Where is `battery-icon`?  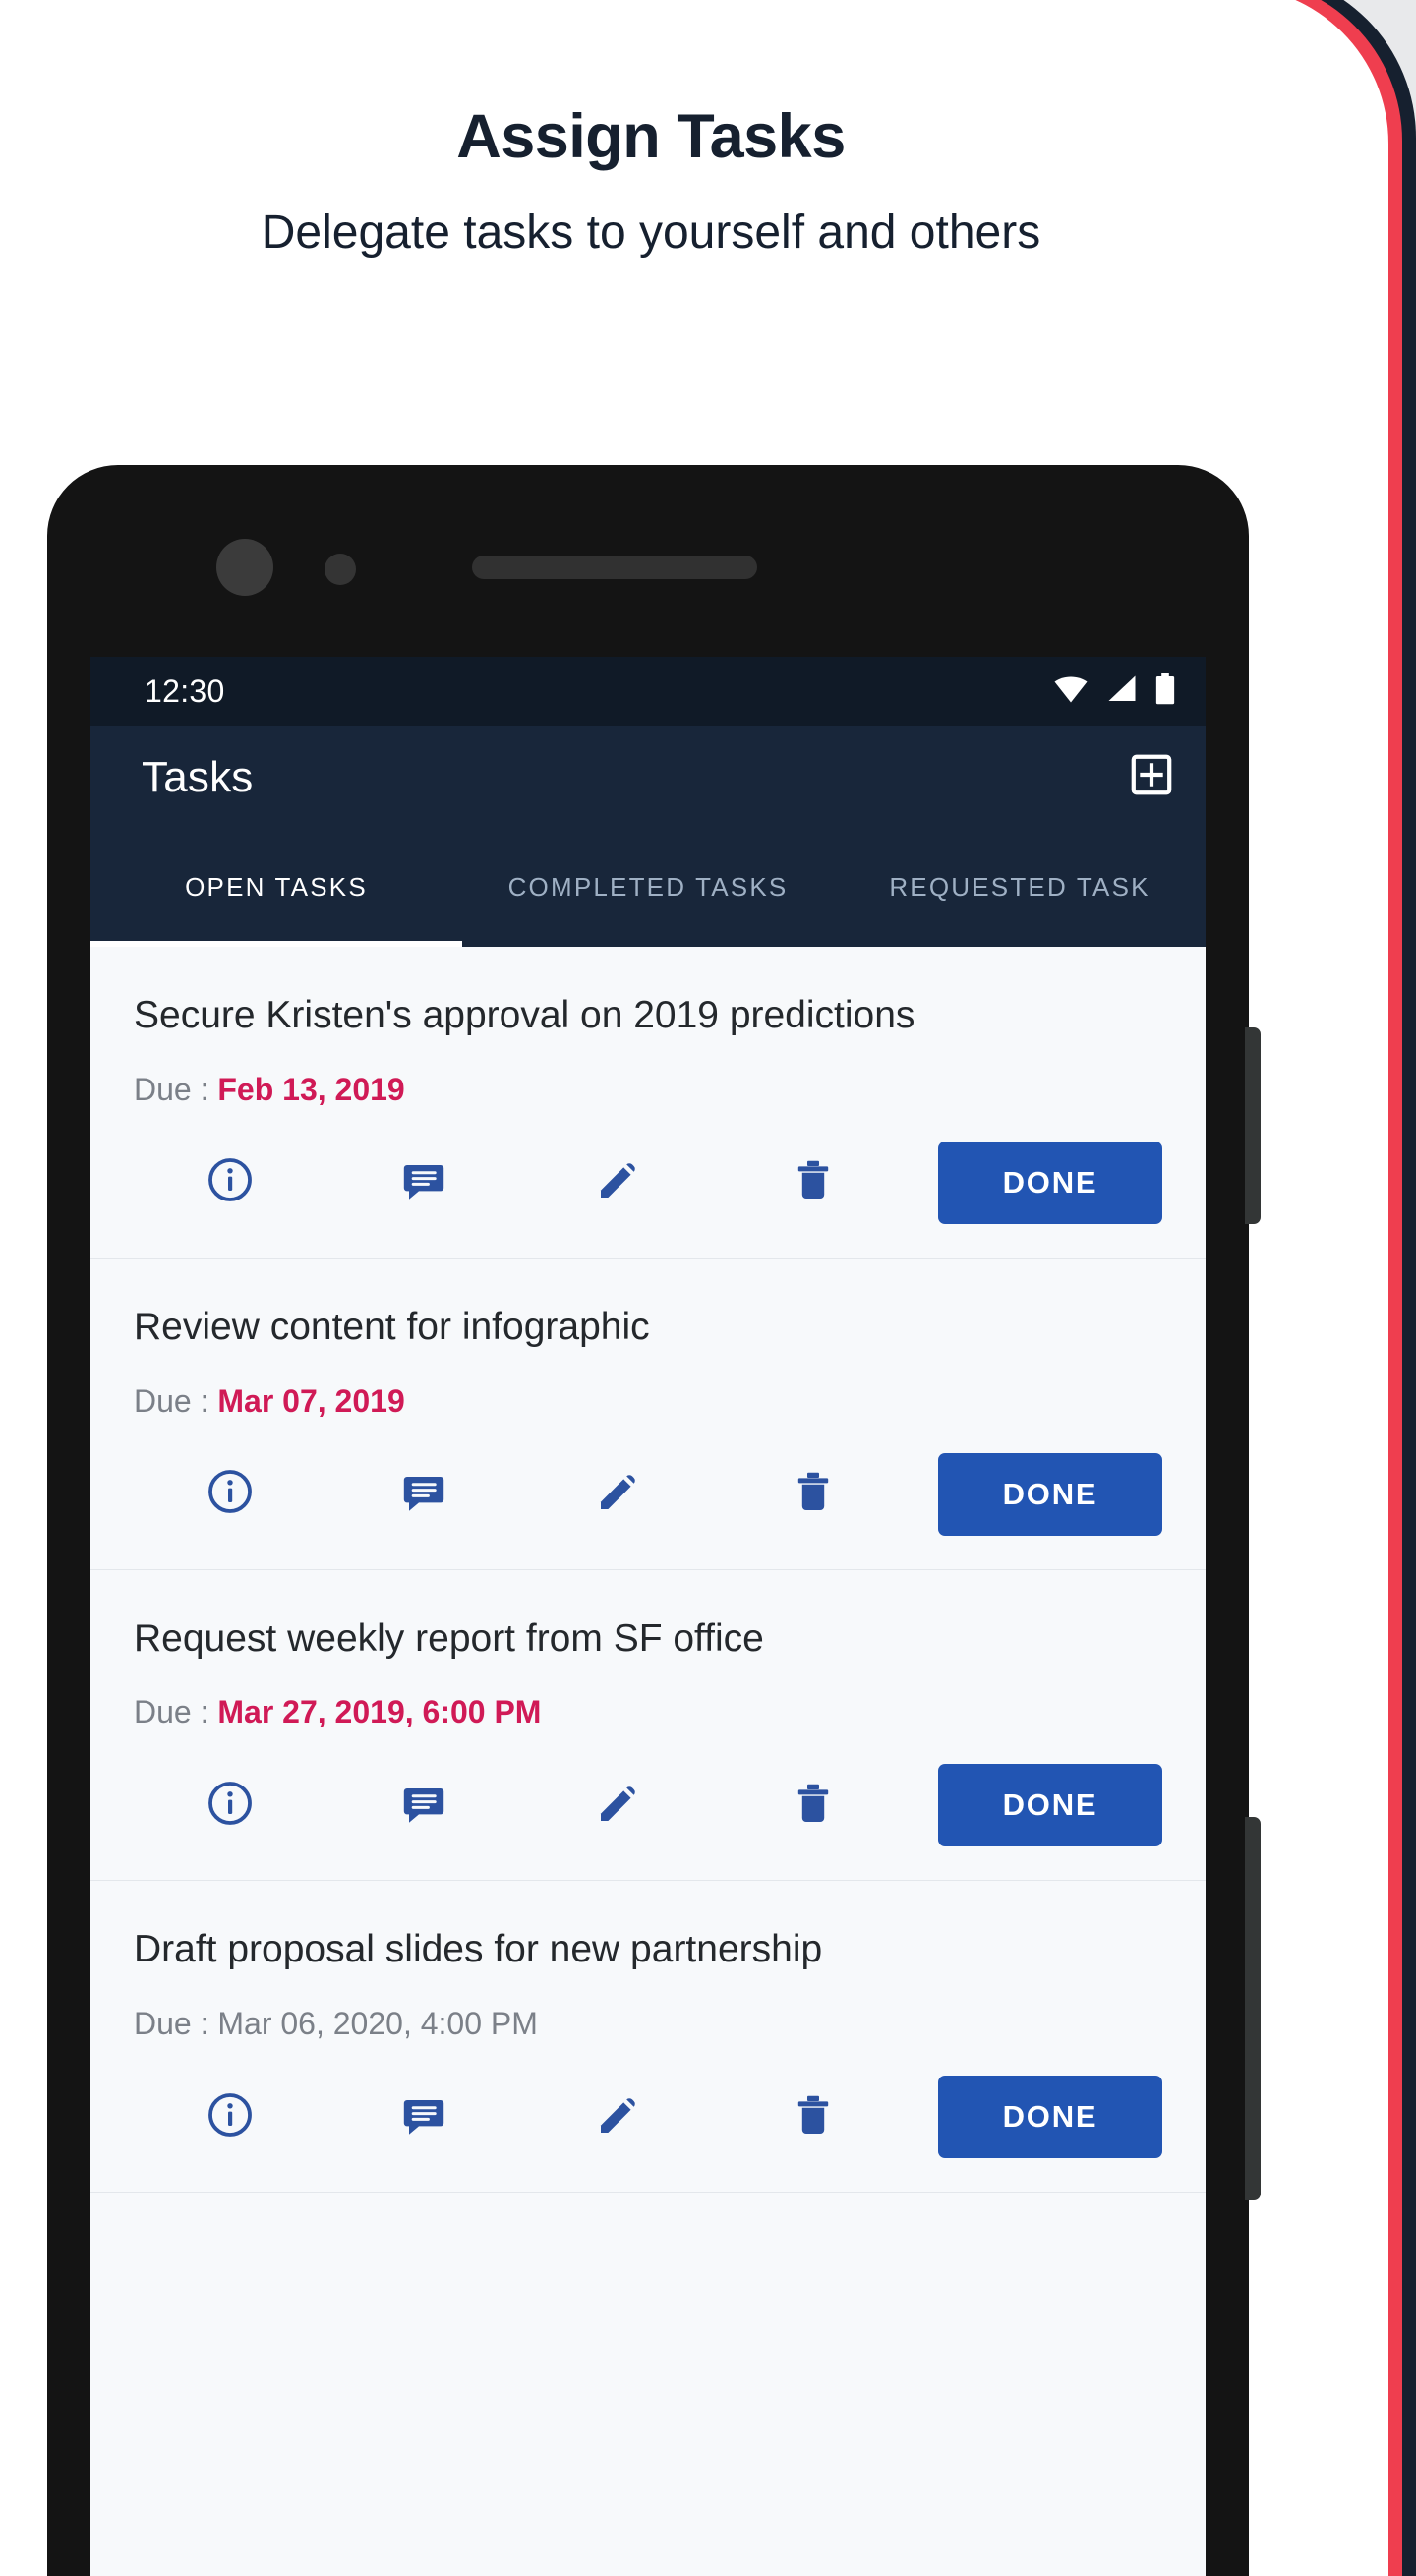 battery-icon is located at coordinates (1165, 691).